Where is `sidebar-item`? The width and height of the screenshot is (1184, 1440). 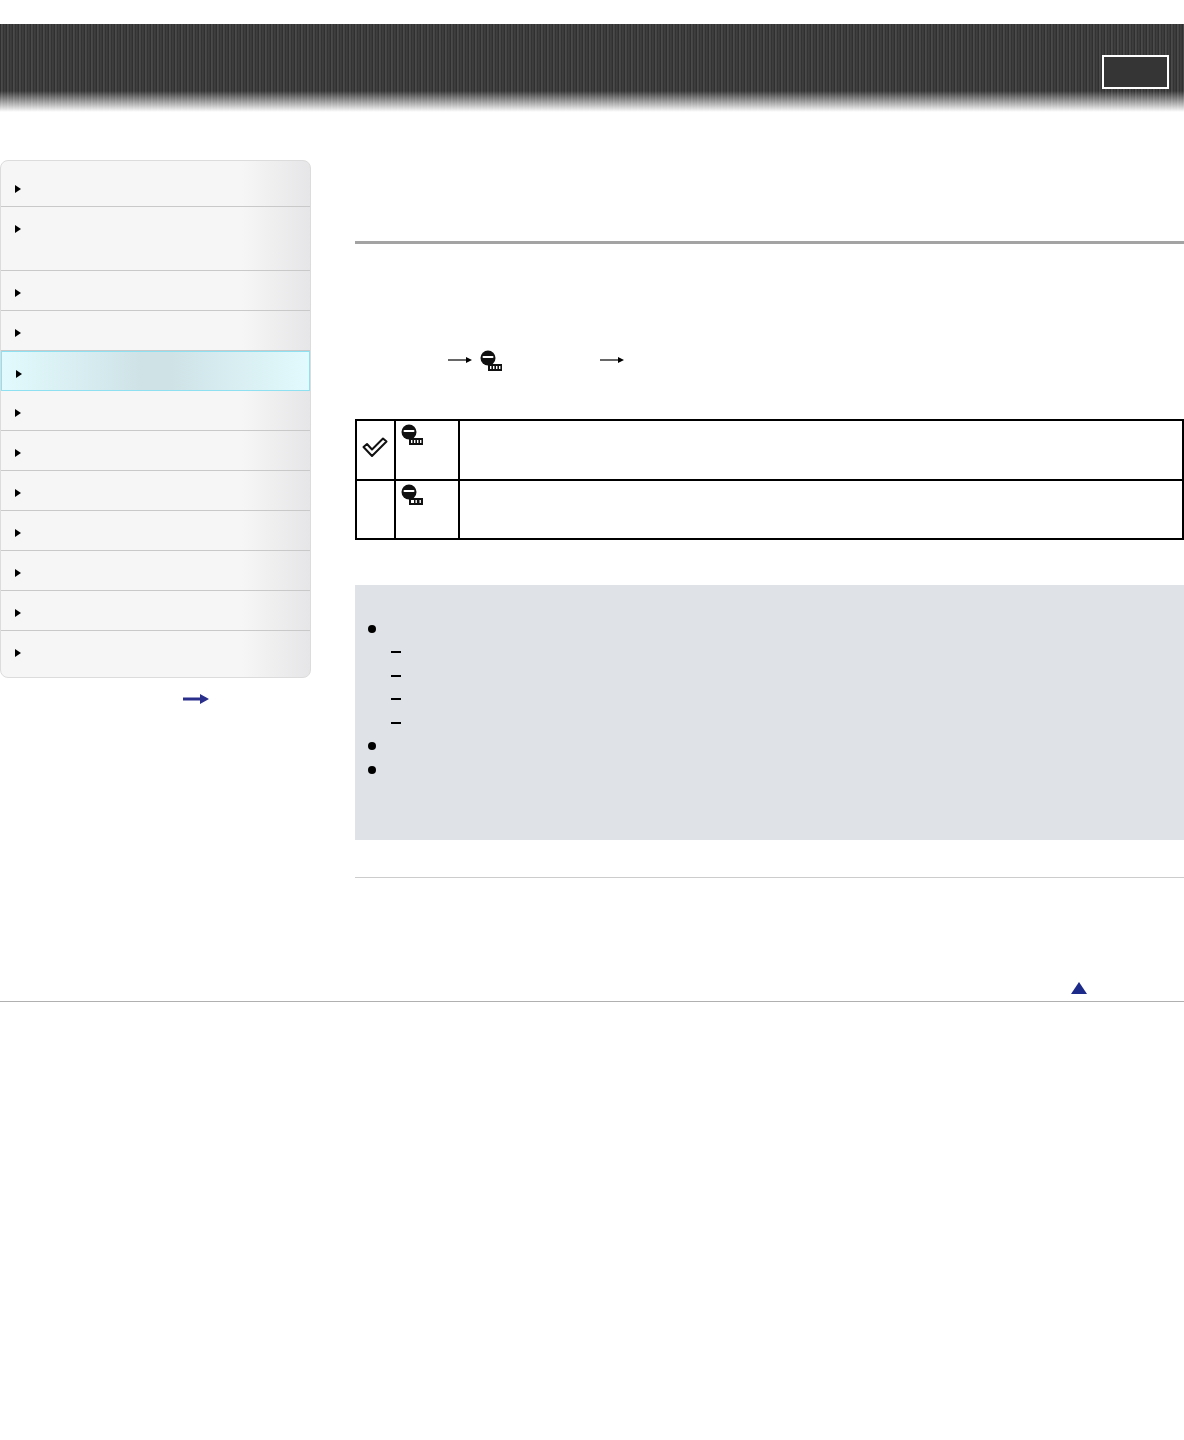 sidebar-item is located at coordinates (155, 371).